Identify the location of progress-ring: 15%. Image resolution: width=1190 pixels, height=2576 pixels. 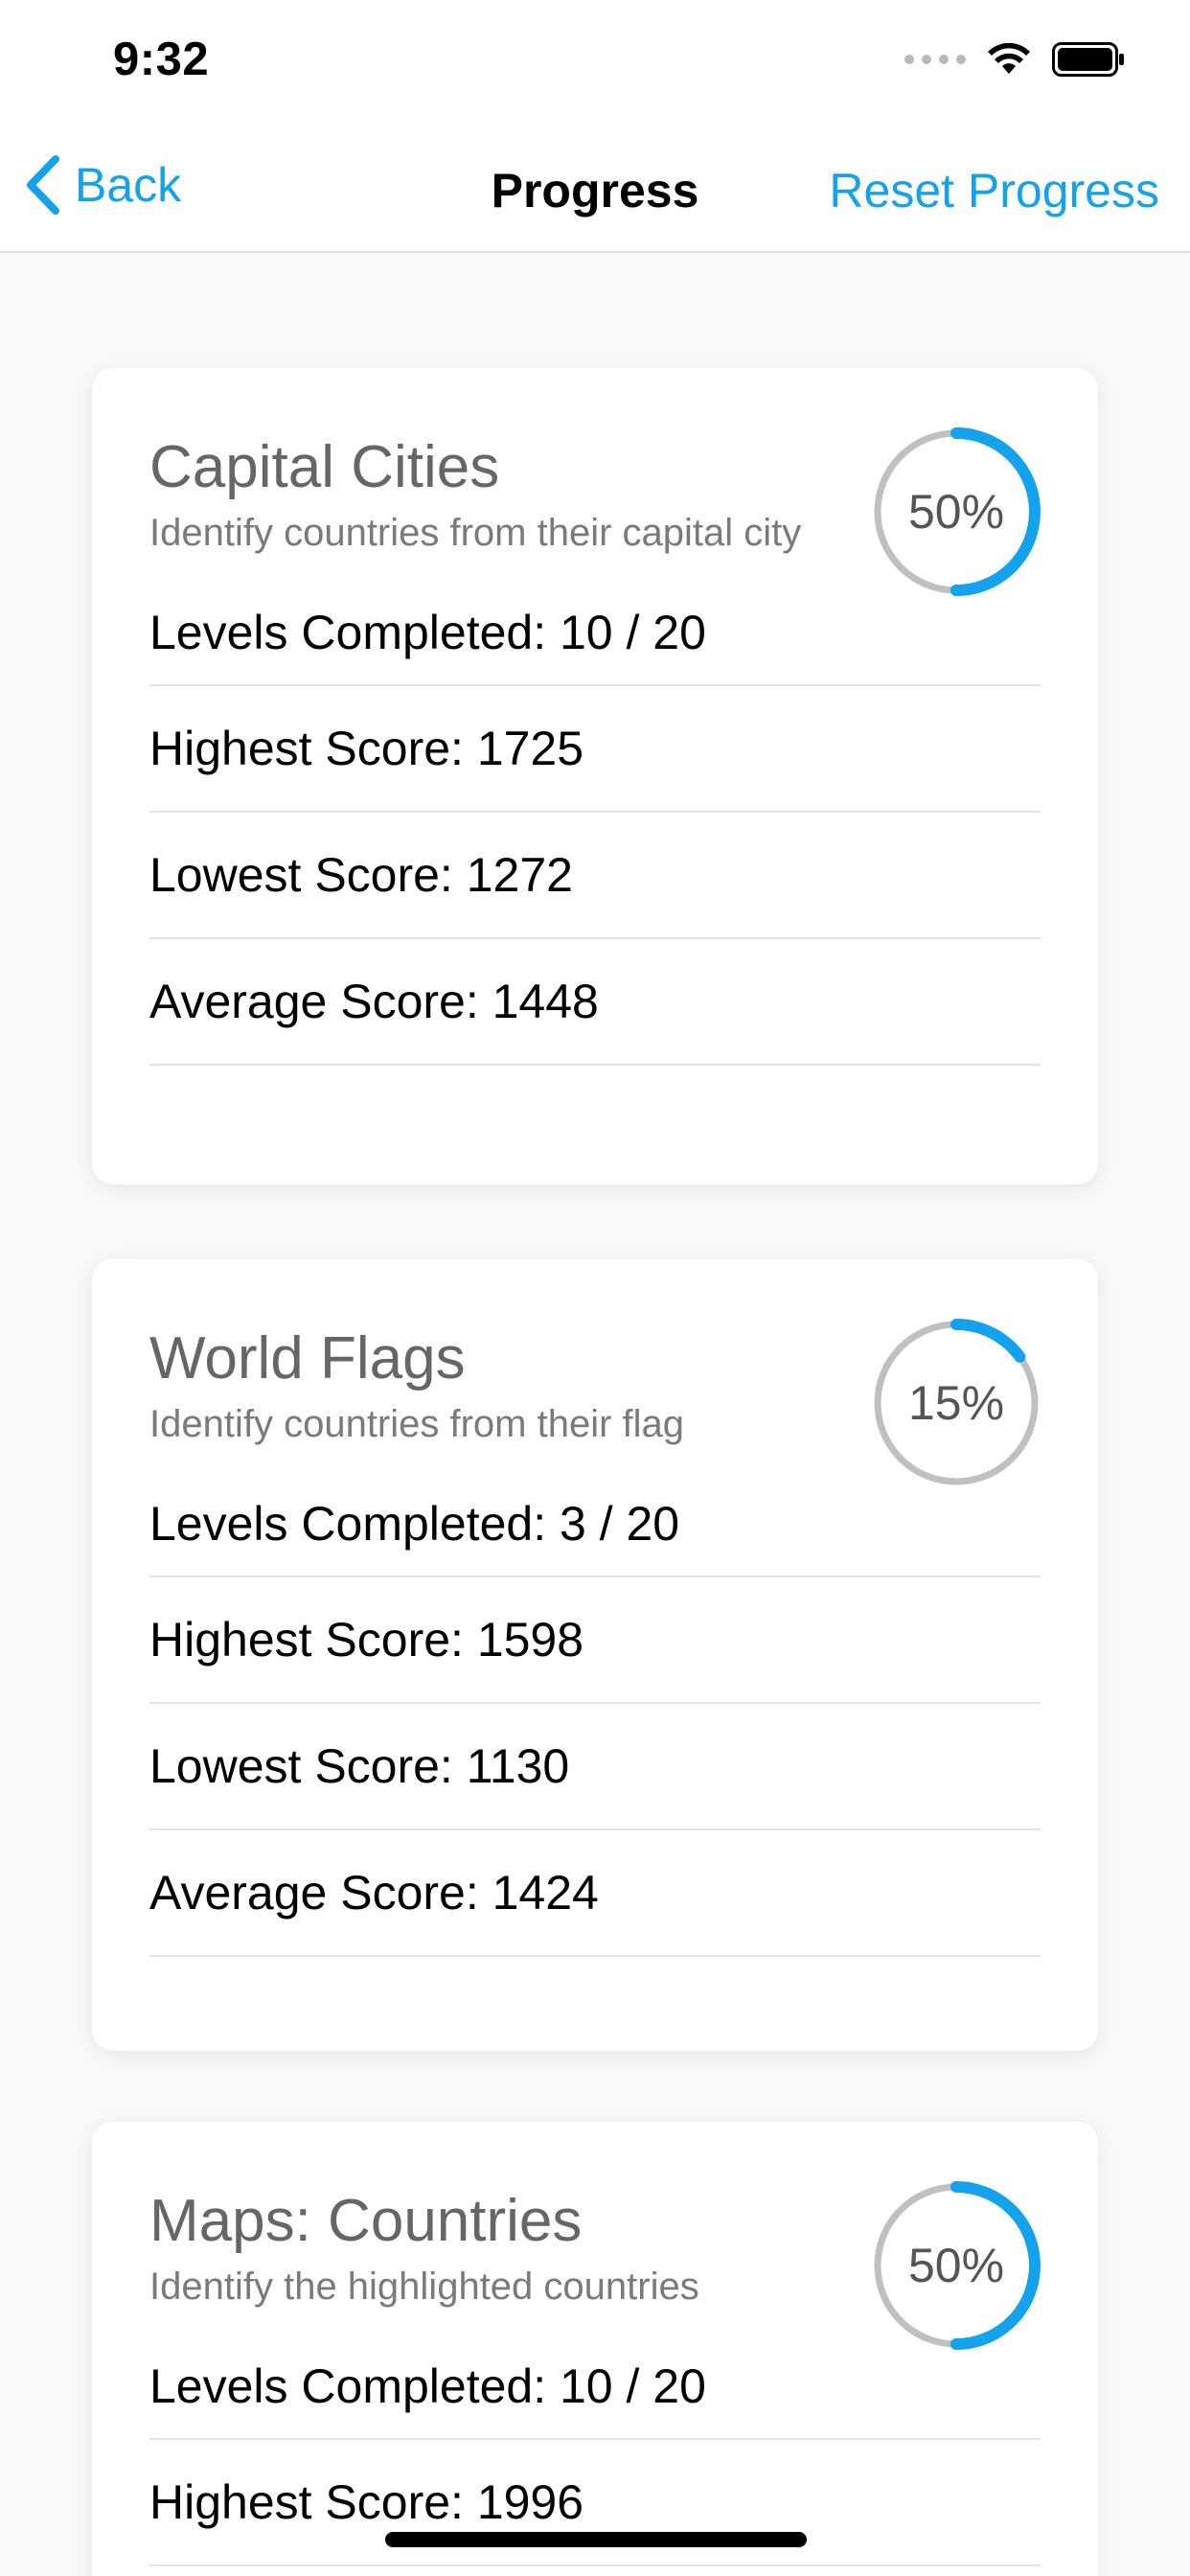
(957, 1403).